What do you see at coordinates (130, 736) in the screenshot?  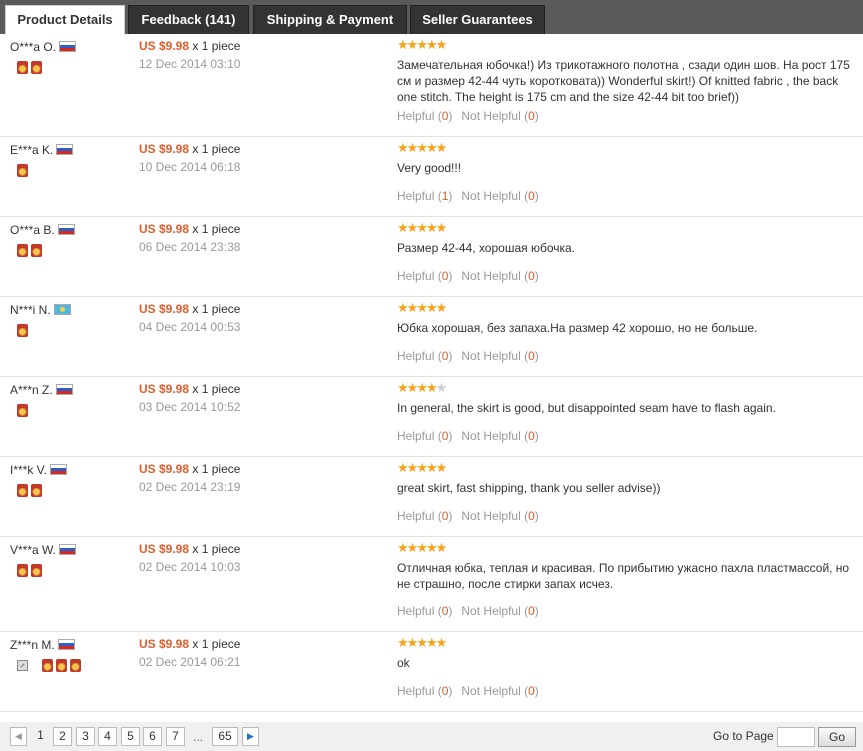 I see `page-5-button: 5` at bounding box center [130, 736].